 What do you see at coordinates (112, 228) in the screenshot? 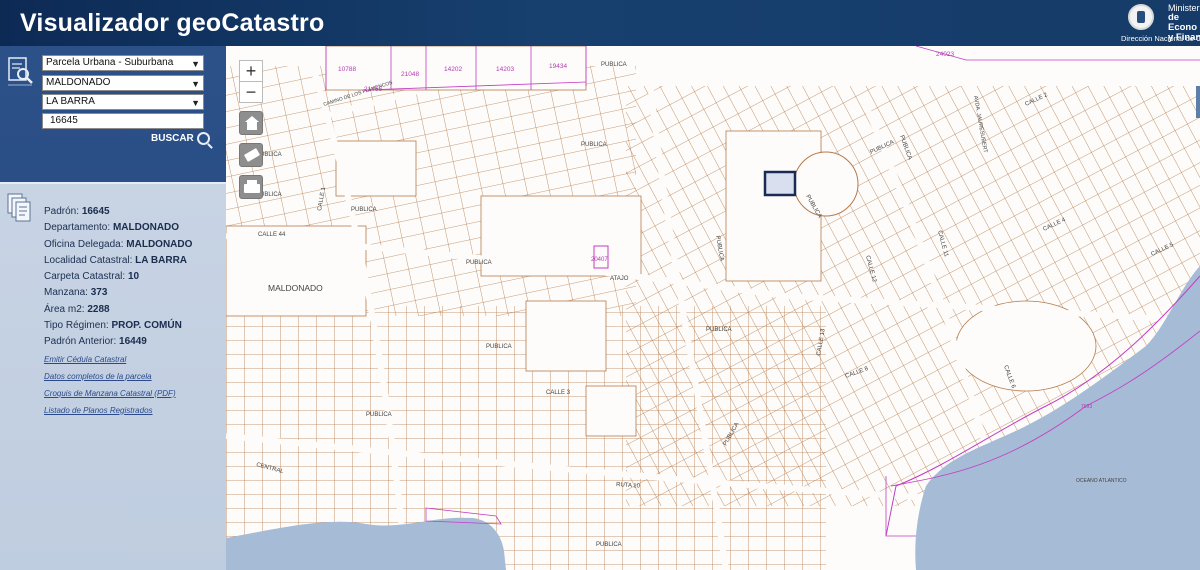
I see `info-departamento: Departamento: MALDONADO` at bounding box center [112, 228].